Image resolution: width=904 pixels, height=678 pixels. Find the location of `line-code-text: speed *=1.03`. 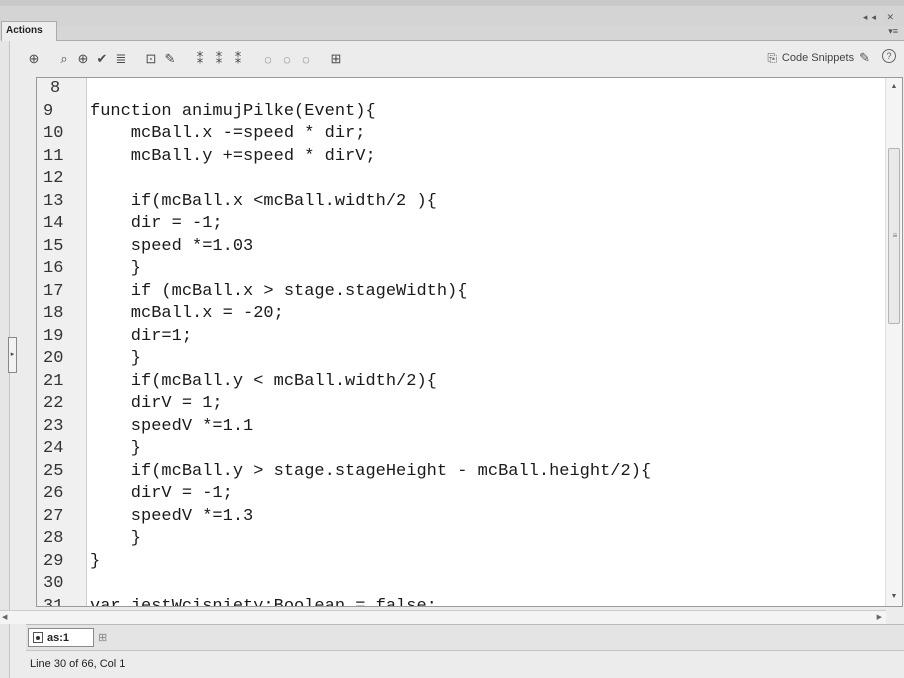

line-code-text: speed *=1.03 is located at coordinates (170, 247).